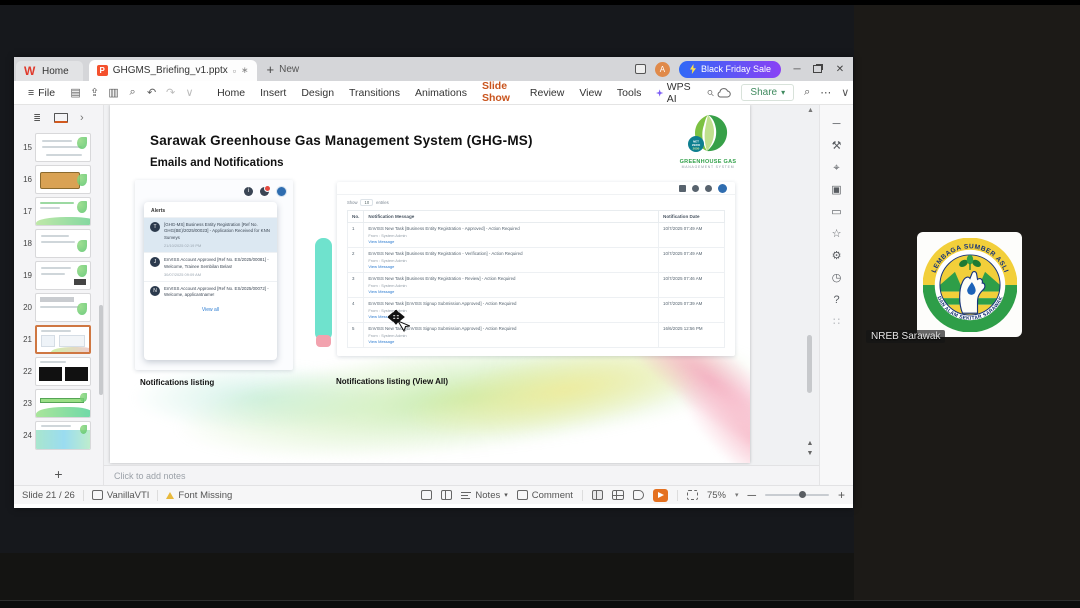 This screenshot has width=1080, height=608. What do you see at coordinates (809, 364) in the screenshot?
I see `scrollbar-thumb` at bounding box center [809, 364].